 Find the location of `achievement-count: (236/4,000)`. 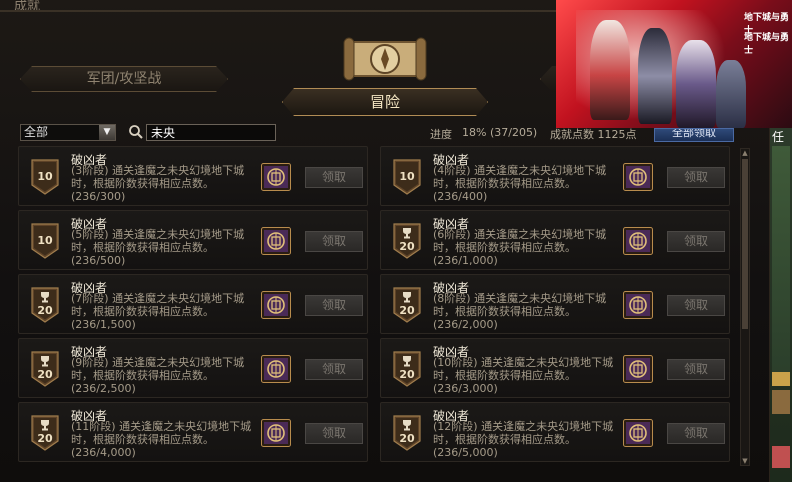

achievement-count: (236/4,000) is located at coordinates (103, 452).